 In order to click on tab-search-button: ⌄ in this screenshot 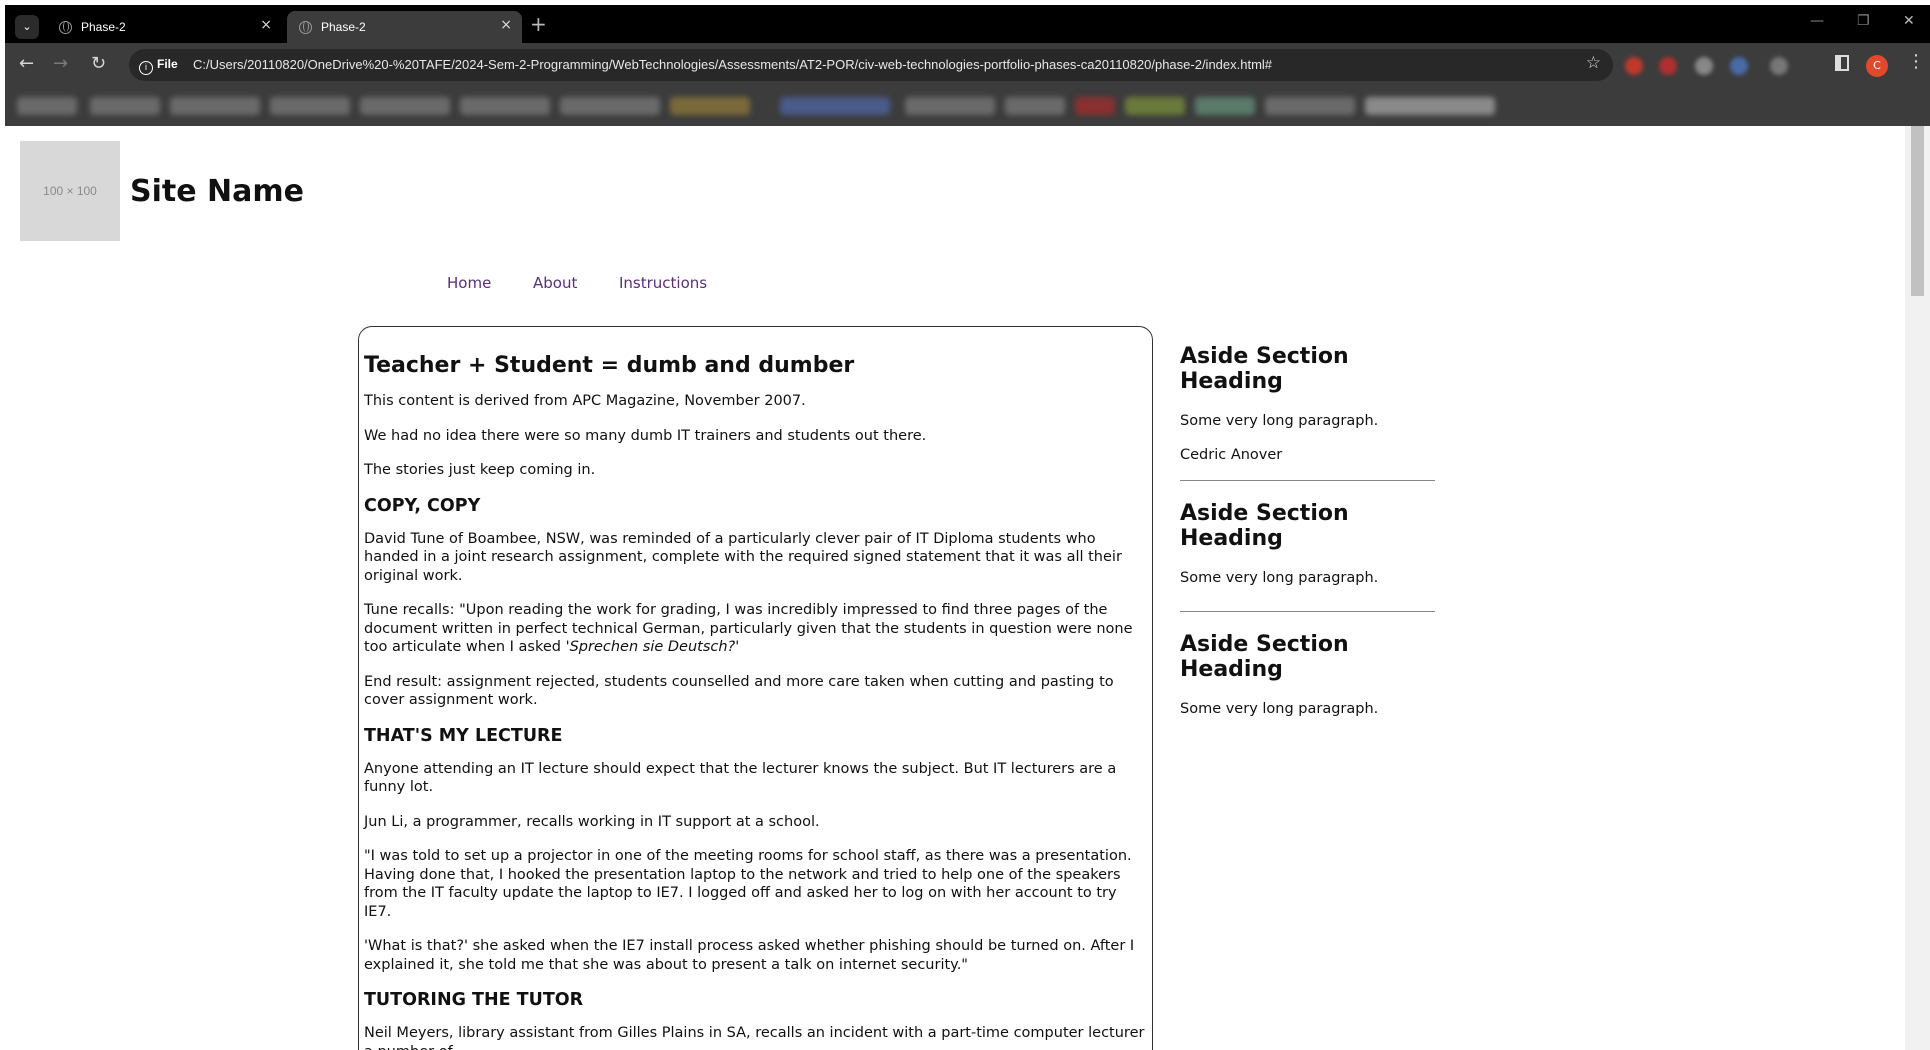, I will do `click(27, 27)`.